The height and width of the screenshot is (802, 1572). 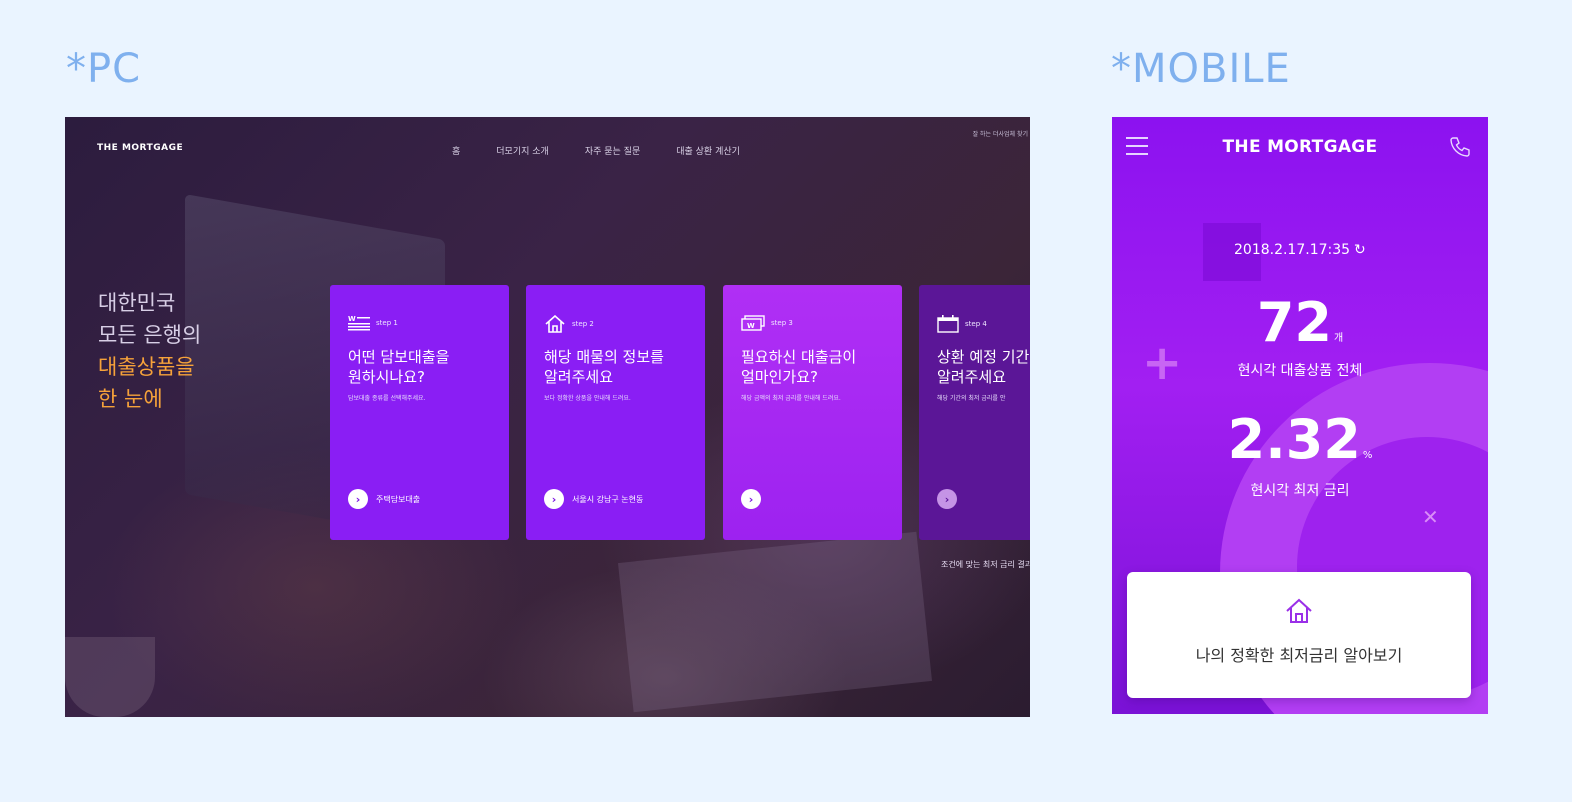 I want to click on card-title-line-1: 상환 예정 기간, so click(x=983, y=357).